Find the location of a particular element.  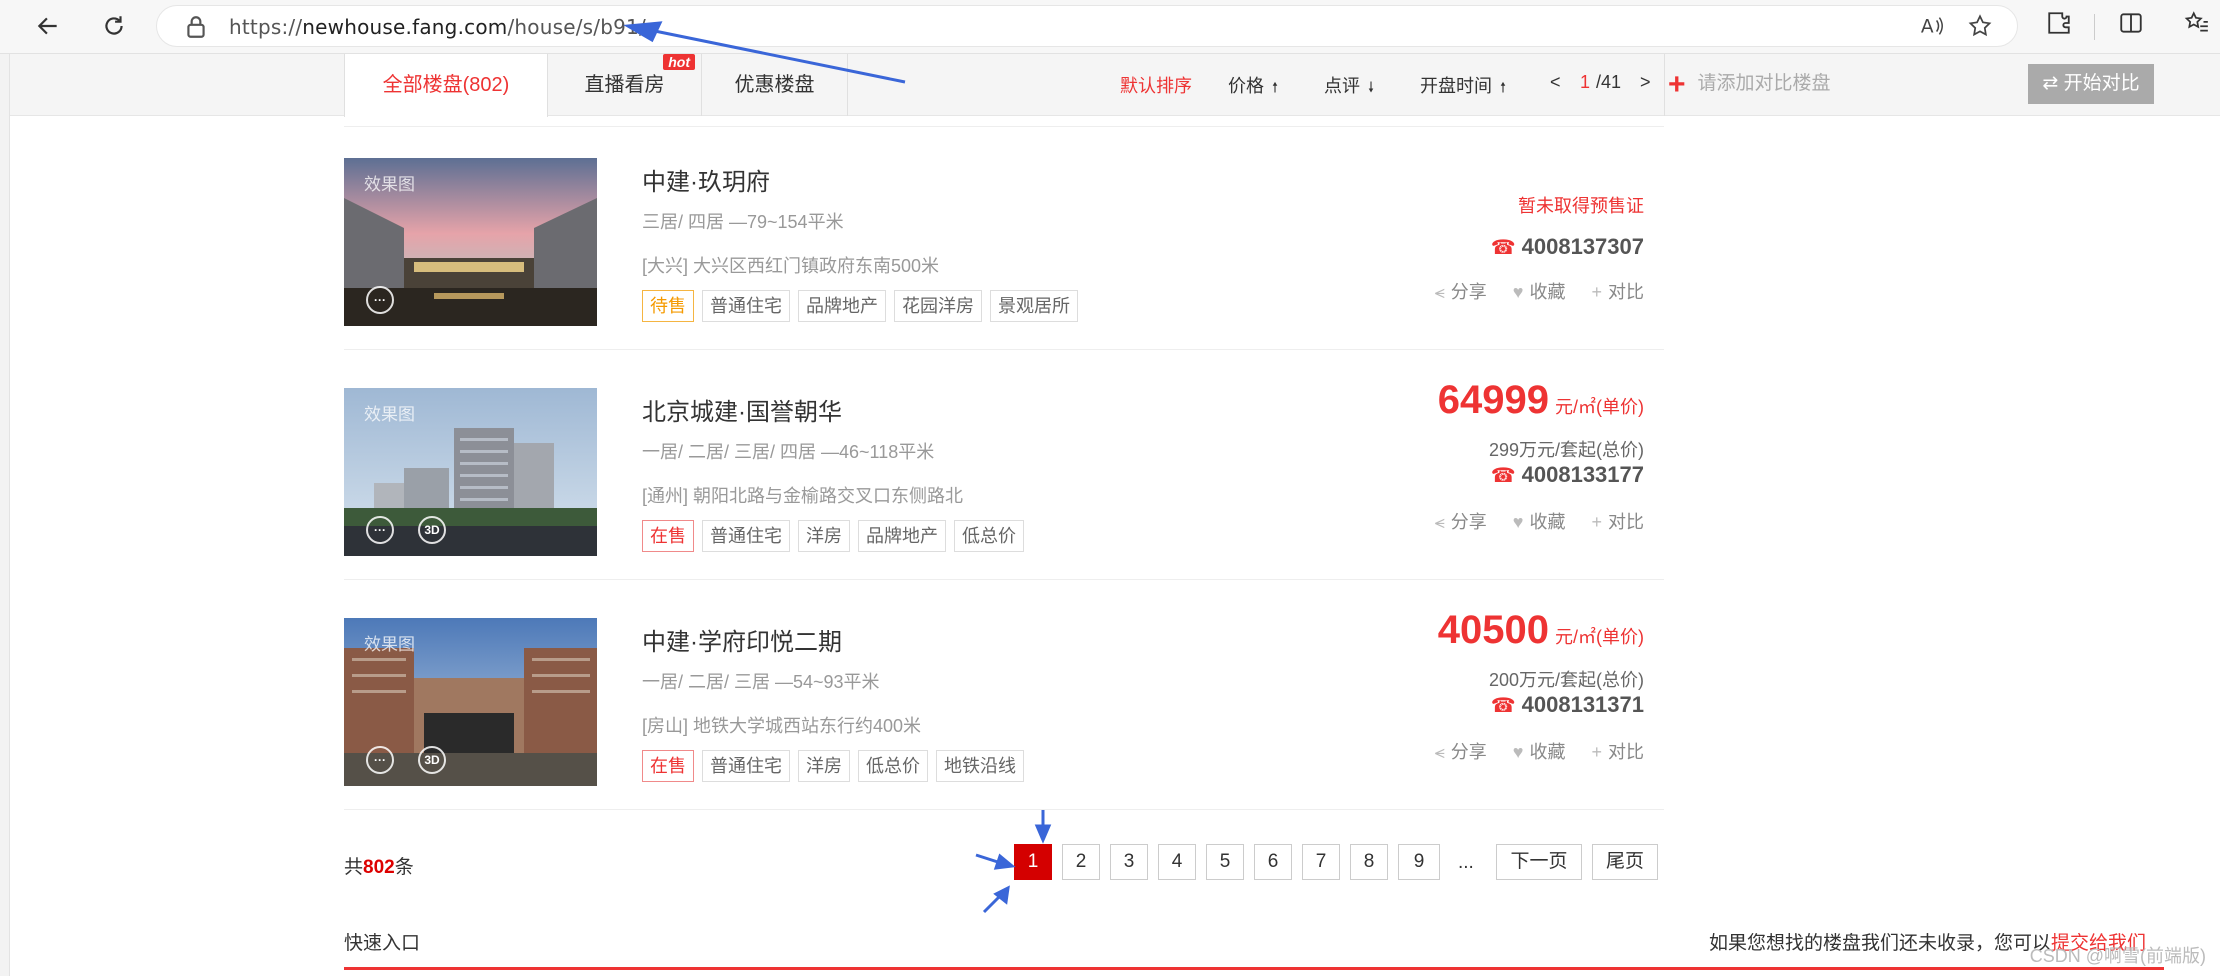

building-name: 中建·玖玥府 is located at coordinates (706, 179).